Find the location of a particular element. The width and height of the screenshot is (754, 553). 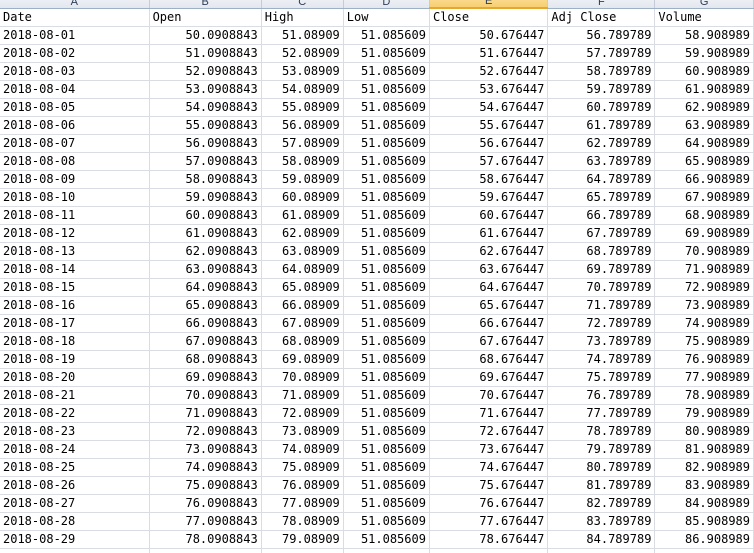

cell-volume: 82.908989 is located at coordinates (704, 467).